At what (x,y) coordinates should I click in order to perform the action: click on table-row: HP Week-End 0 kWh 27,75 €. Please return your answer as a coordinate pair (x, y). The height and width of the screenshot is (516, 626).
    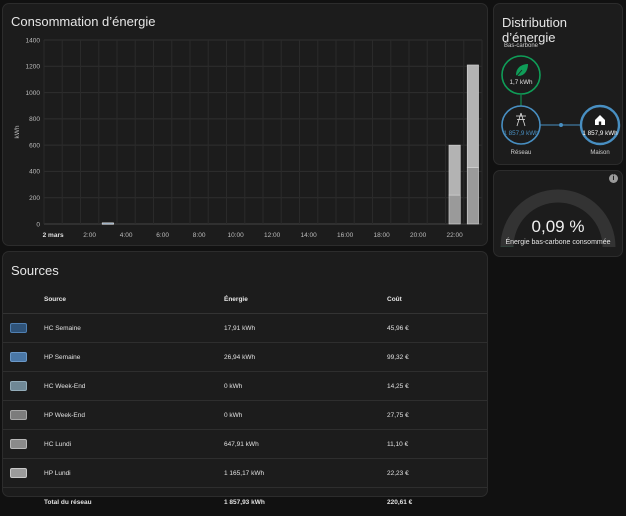
    Looking at the image, I should click on (245, 415).